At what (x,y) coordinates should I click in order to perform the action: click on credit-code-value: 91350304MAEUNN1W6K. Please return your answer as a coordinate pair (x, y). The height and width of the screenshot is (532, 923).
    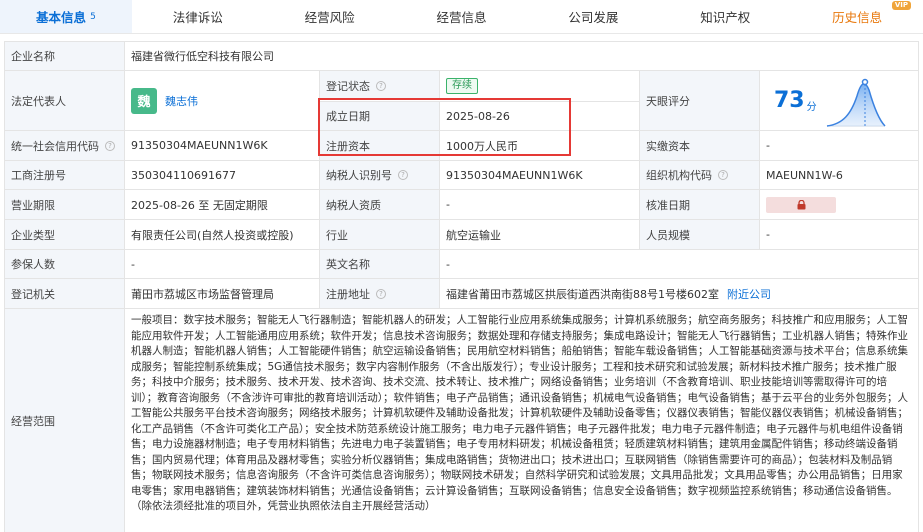
    Looking at the image, I should click on (221, 145).